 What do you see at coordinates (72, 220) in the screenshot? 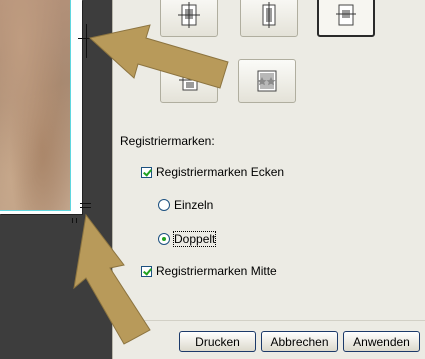
I see `registration-mark-tick` at bounding box center [72, 220].